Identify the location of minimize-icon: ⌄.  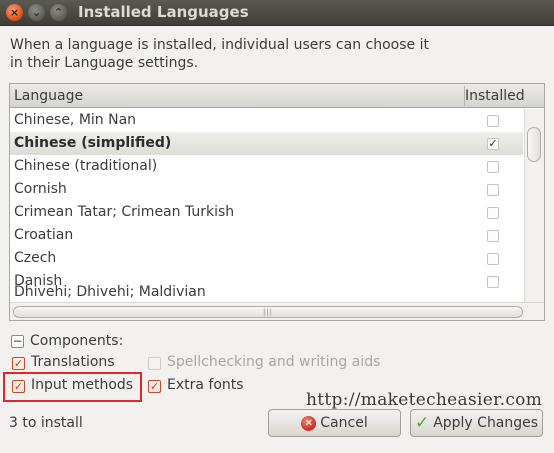
(36, 12).